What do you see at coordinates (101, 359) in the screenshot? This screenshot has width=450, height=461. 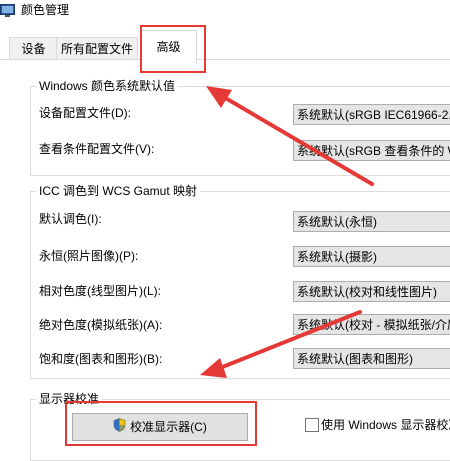 I see `saturation-label: 饱和度(图表和图形)(B):` at bounding box center [101, 359].